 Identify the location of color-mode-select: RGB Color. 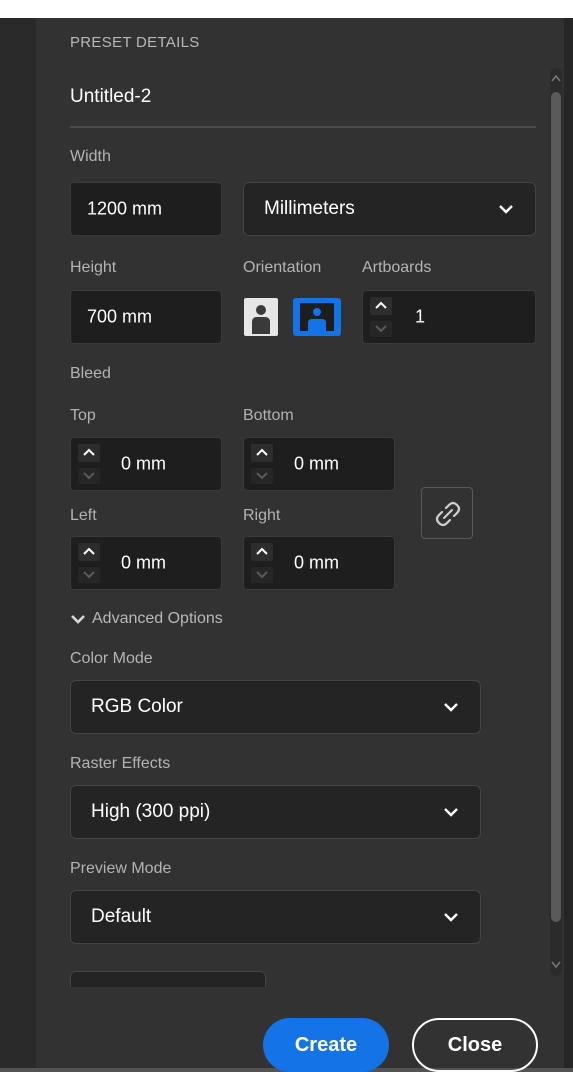
(275, 707).